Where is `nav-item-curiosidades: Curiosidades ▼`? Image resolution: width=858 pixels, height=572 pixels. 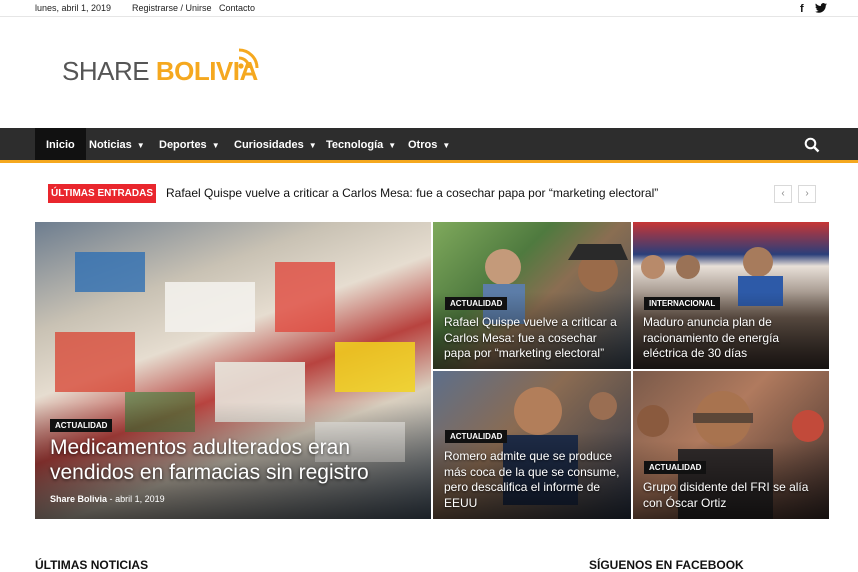 nav-item-curiosidades: Curiosidades ▼ is located at coordinates (275, 144).